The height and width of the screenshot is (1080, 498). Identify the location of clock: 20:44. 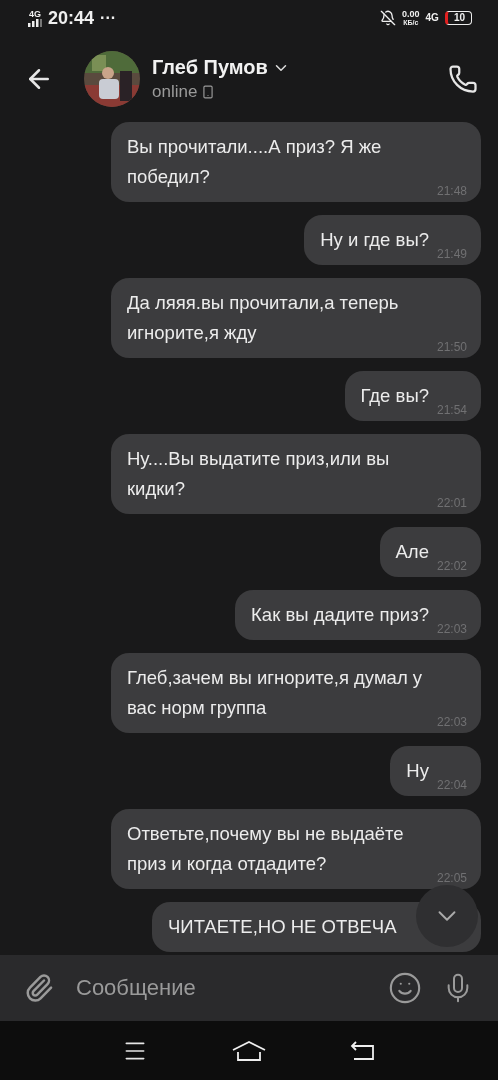
(71, 18).